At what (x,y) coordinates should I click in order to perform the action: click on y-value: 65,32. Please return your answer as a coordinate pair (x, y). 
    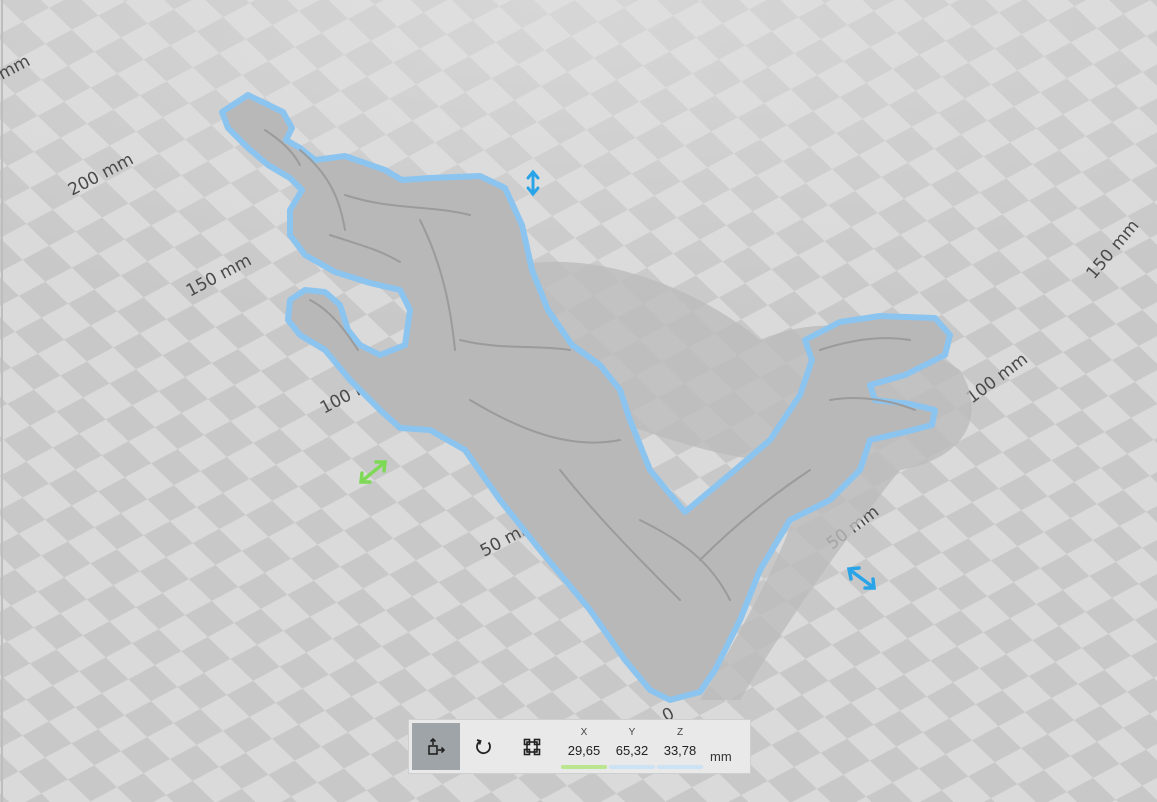
    Looking at the image, I should click on (632, 751).